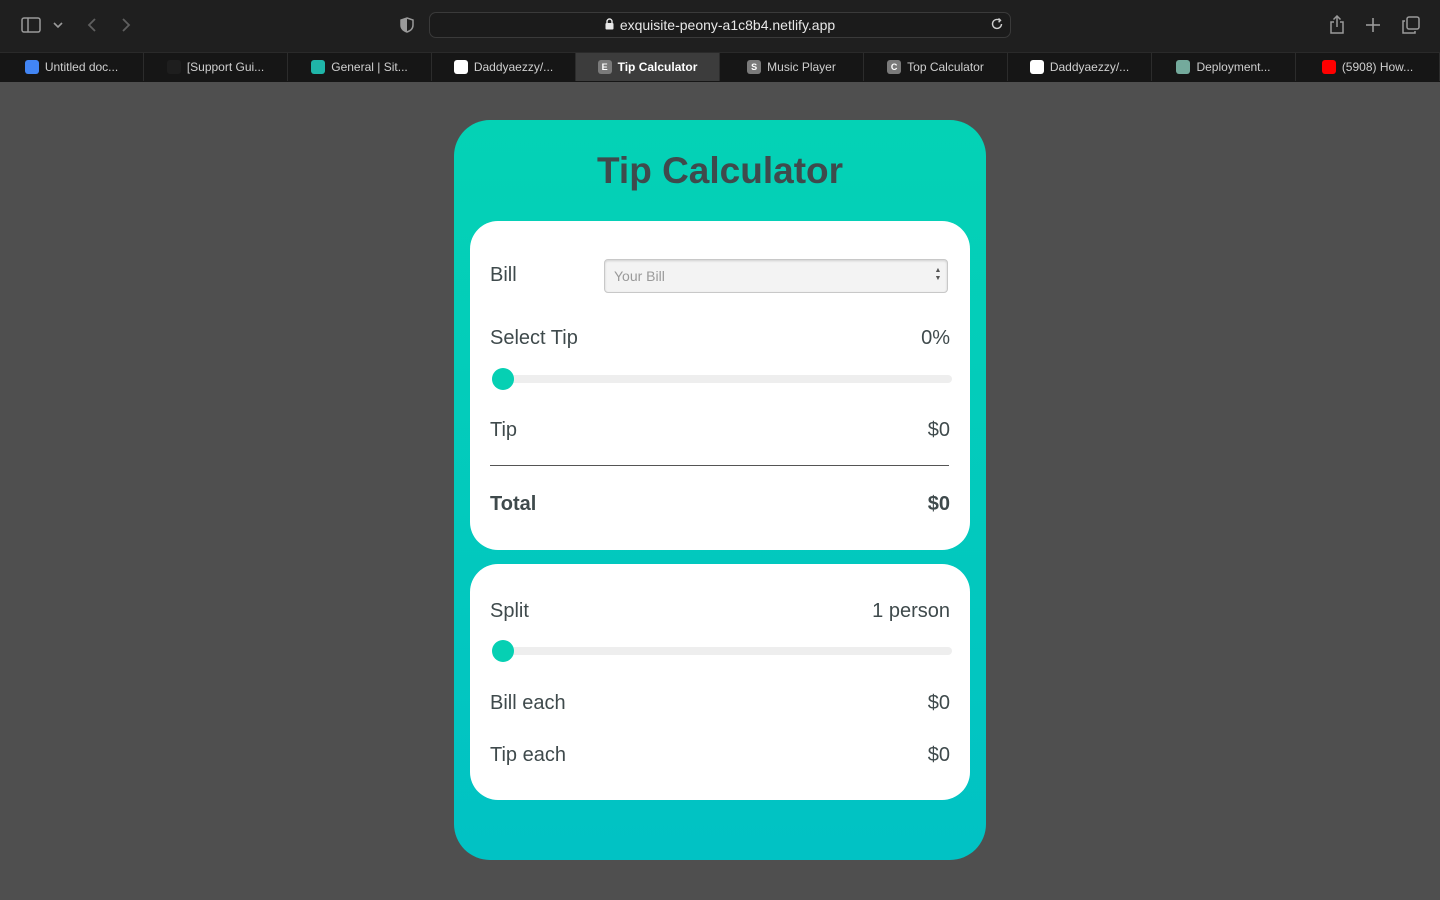 Image resolution: width=1440 pixels, height=900 pixels. What do you see at coordinates (1411, 25) in the screenshot?
I see `tab-overview-icon` at bounding box center [1411, 25].